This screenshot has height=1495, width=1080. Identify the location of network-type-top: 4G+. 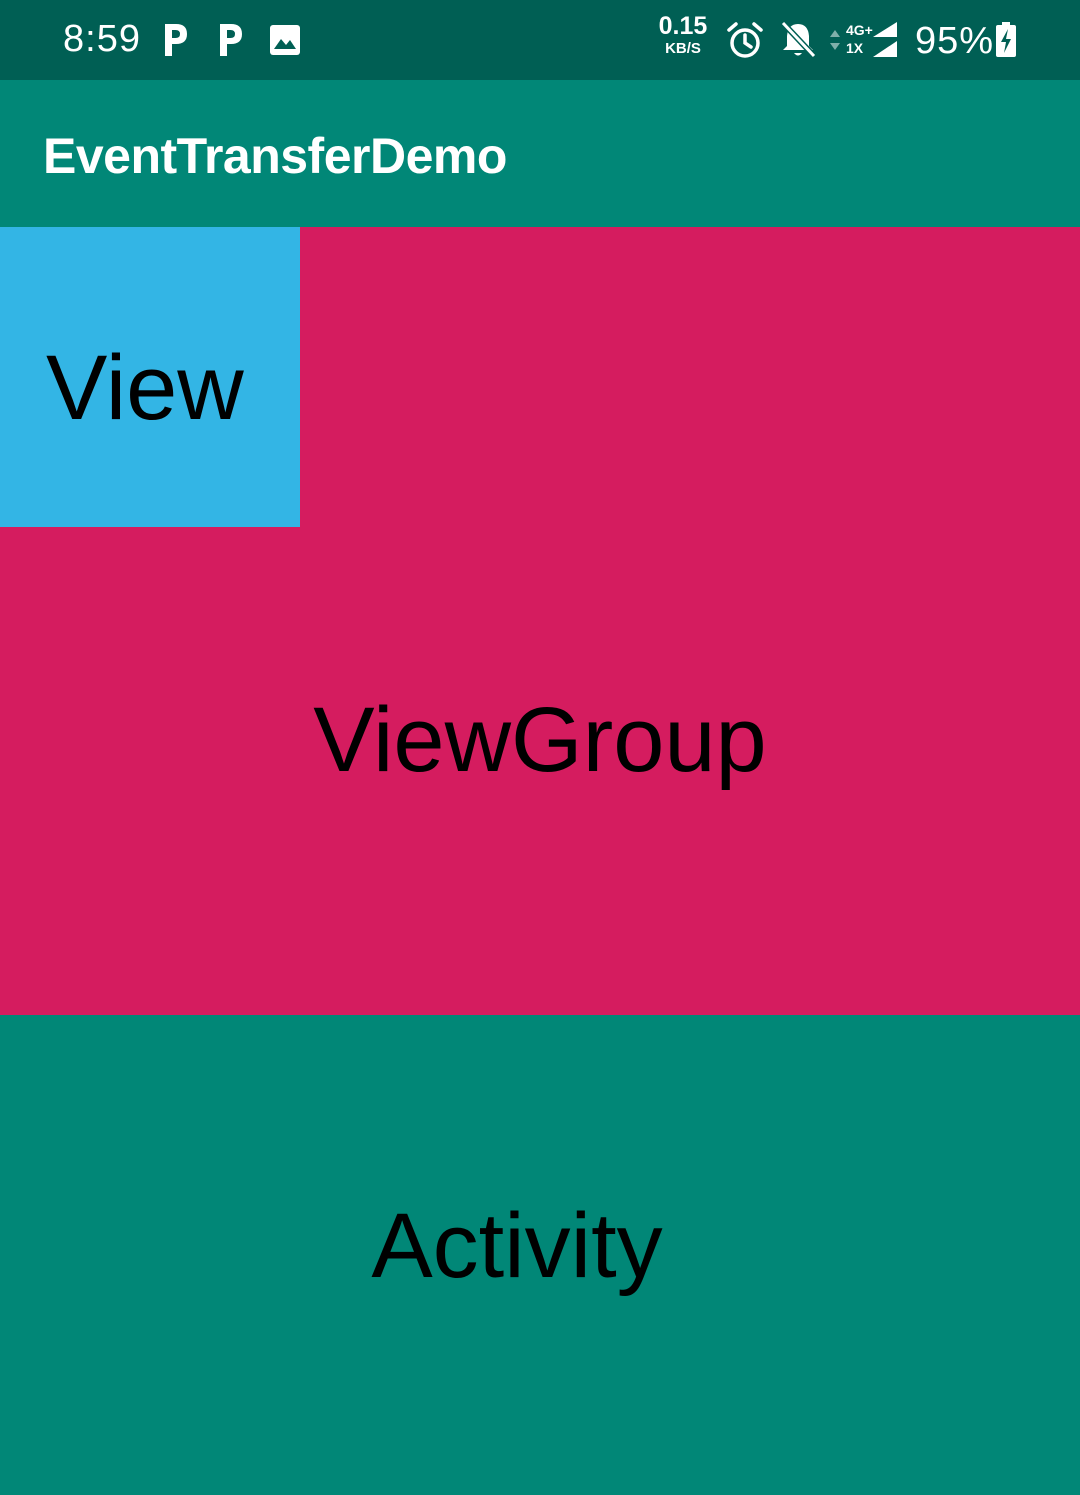
(859, 30).